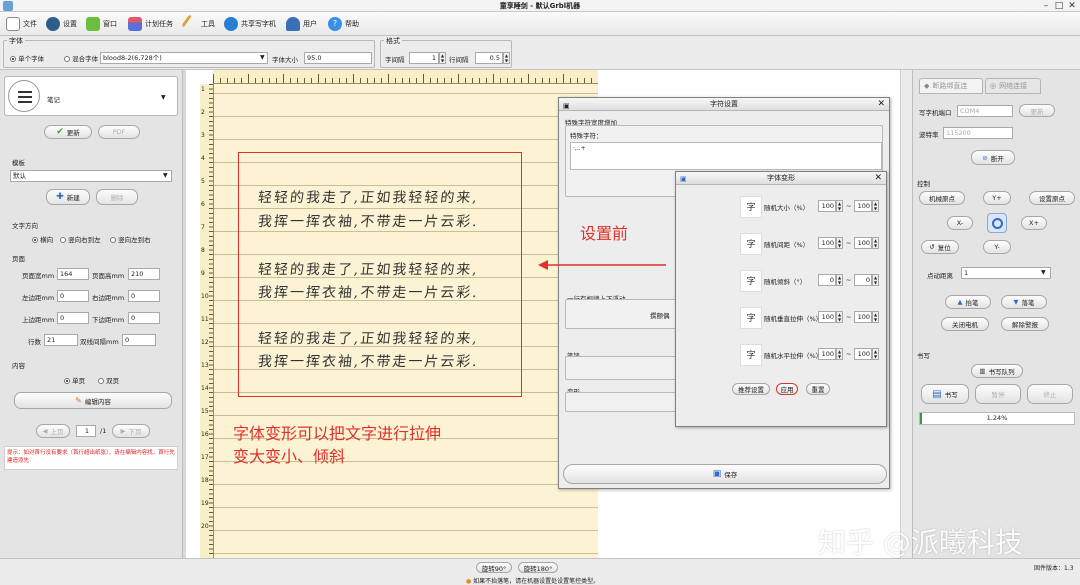 The width and height of the screenshot is (1080, 585). I want to click on unlock-alarm-button: 解除警报, so click(1025, 324).